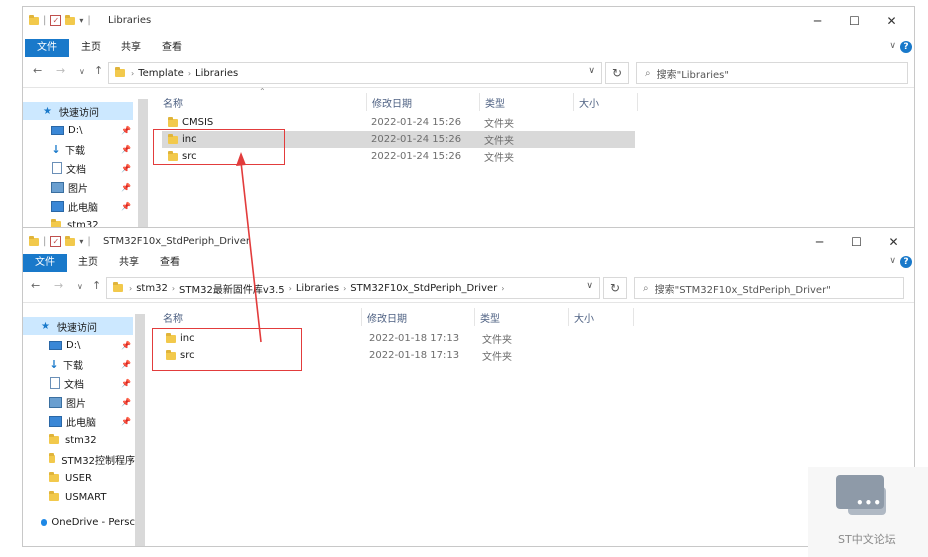  What do you see at coordinates (869, 503) in the screenshot?
I see `ellipsis-icon: •••` at bounding box center [869, 503].